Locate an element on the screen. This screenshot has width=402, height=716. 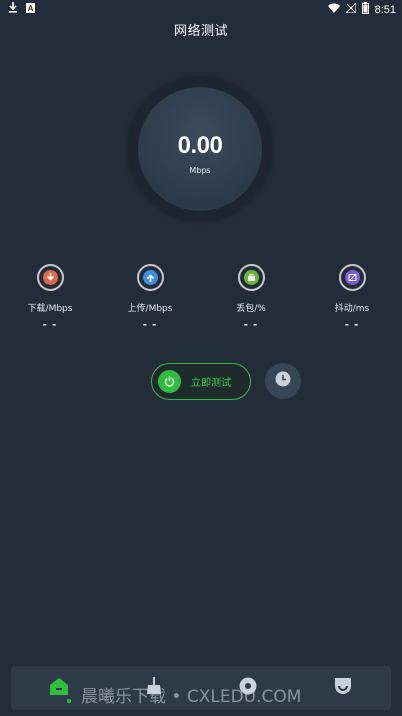
packet-loss-value: - - is located at coordinates (251, 324).